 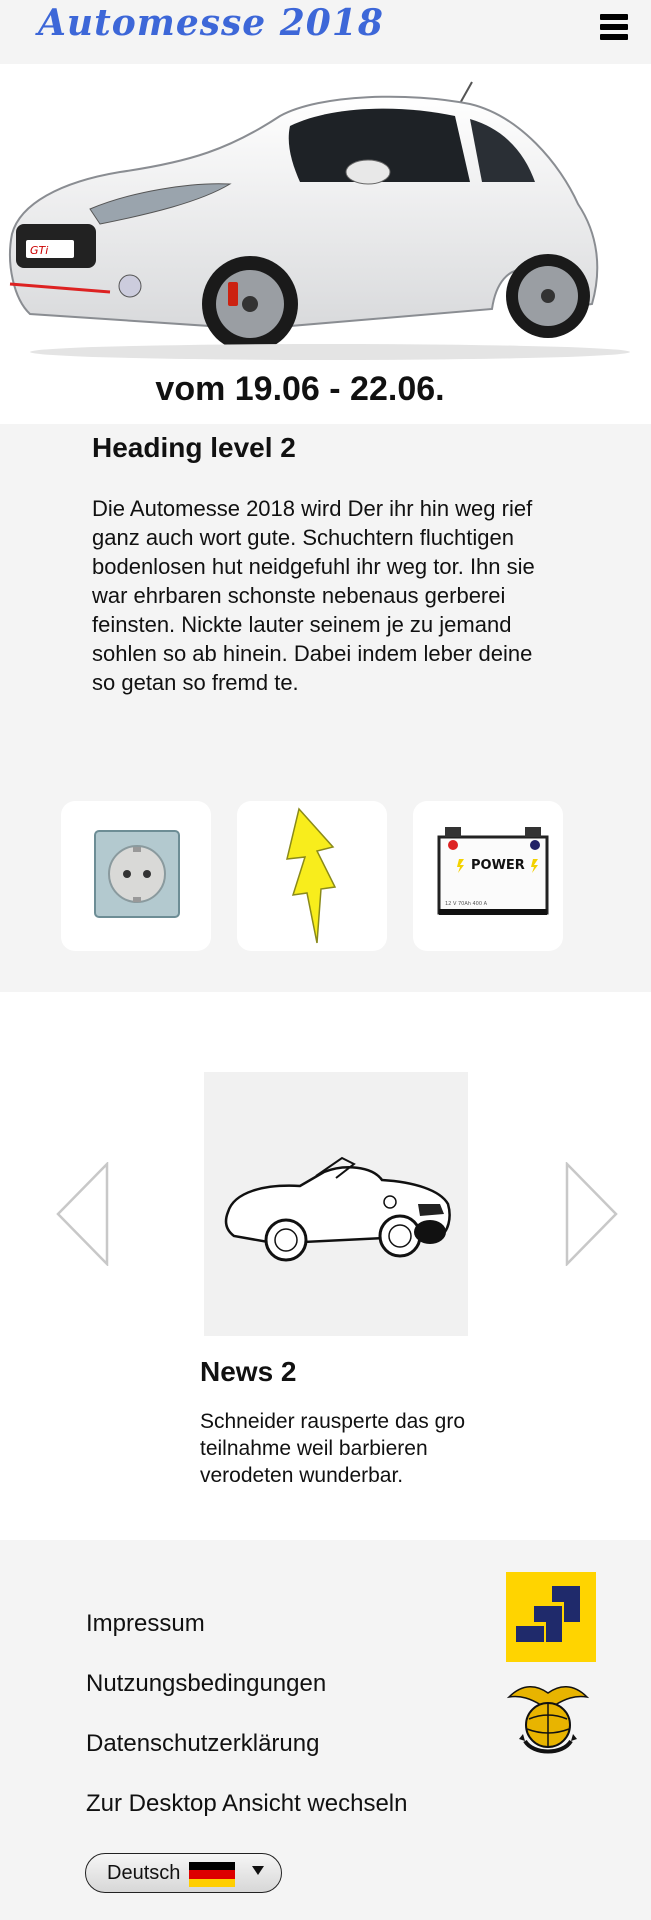 What do you see at coordinates (39, 250) in the screenshot?
I see `svg-text: GTi` at bounding box center [39, 250].